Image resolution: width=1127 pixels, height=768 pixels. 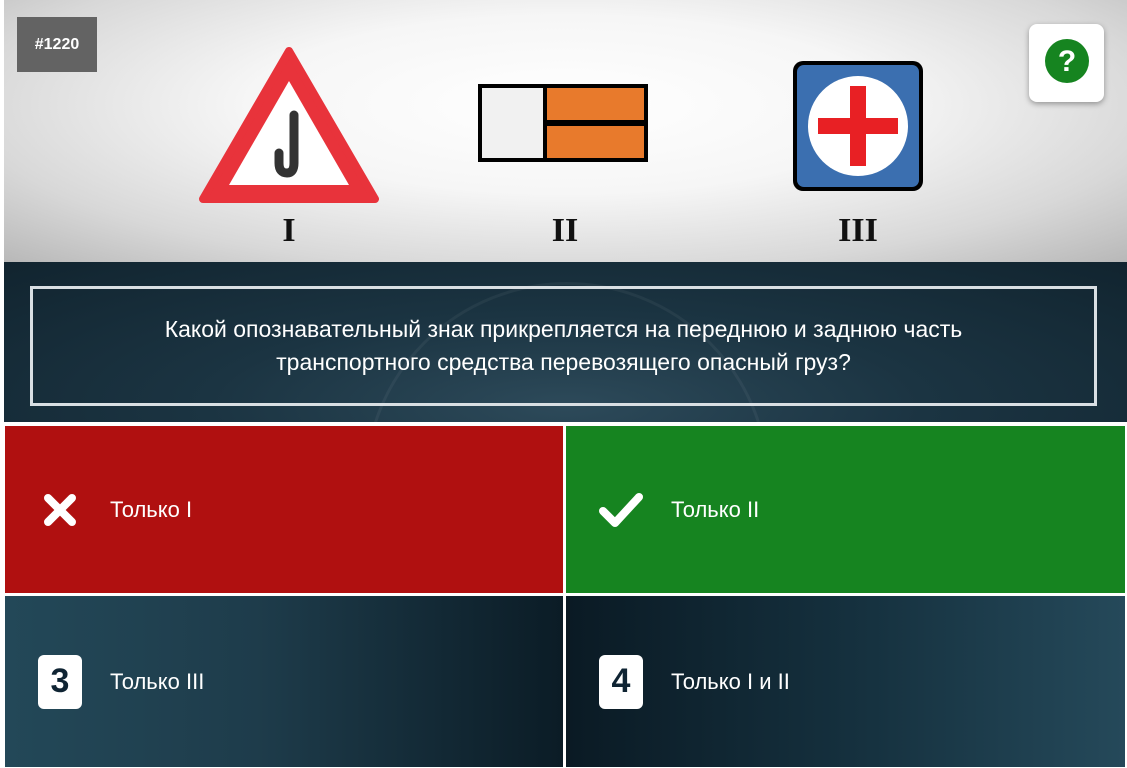 I want to click on help-button: ?, so click(x=1066, y=63).